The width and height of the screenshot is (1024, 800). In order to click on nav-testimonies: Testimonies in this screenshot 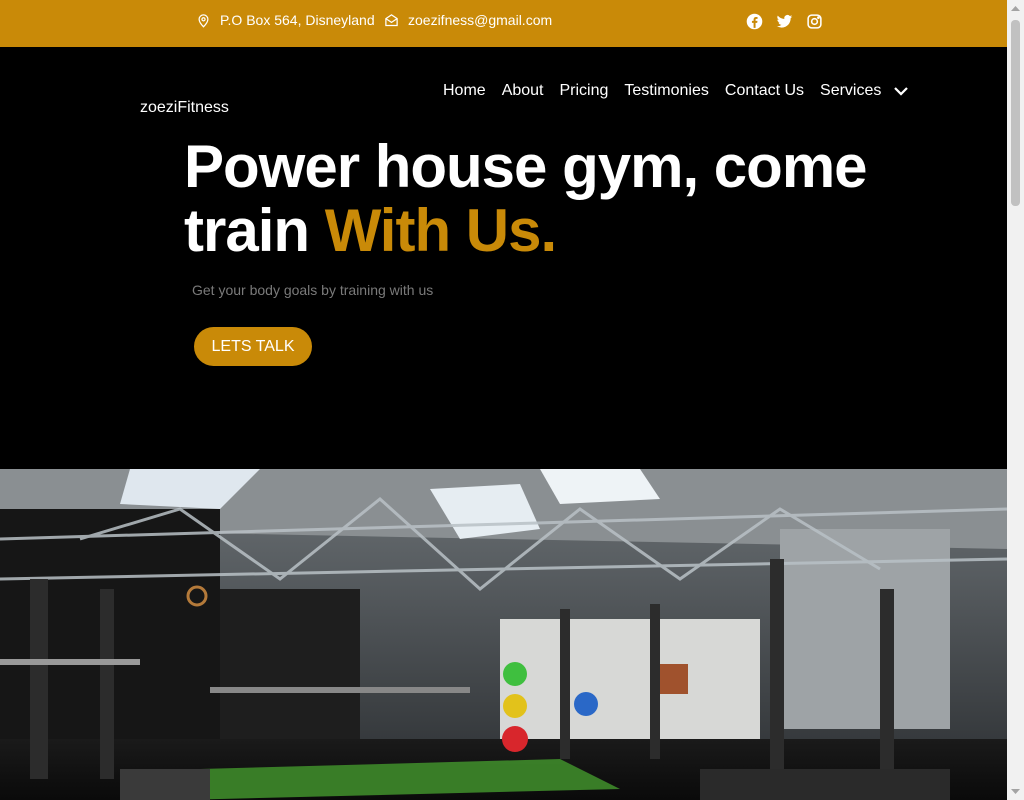, I will do `click(666, 91)`.